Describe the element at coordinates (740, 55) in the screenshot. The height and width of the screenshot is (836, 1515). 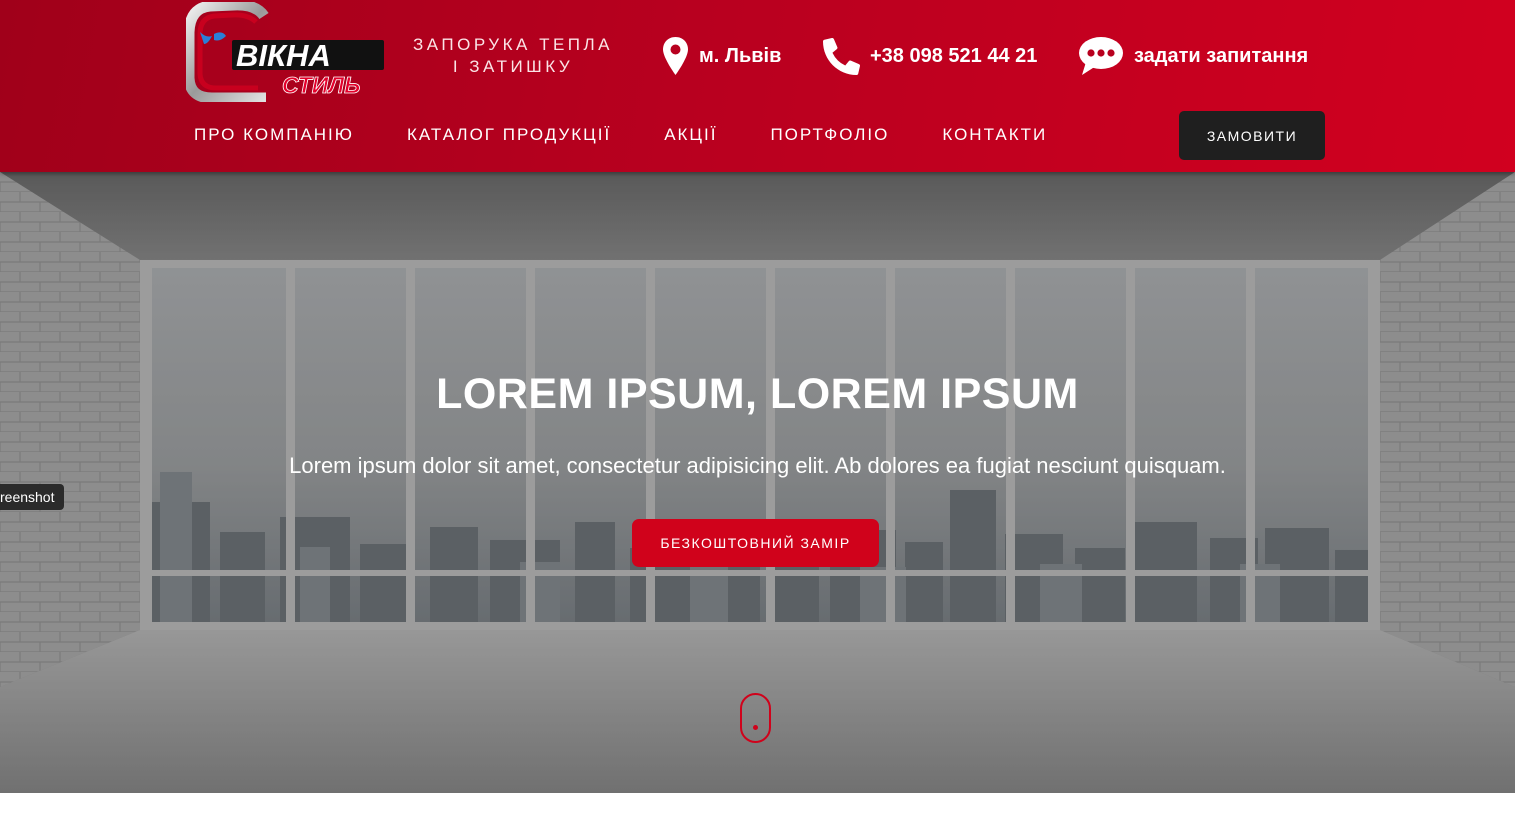
I see `city-label: м. Львів` at that location.